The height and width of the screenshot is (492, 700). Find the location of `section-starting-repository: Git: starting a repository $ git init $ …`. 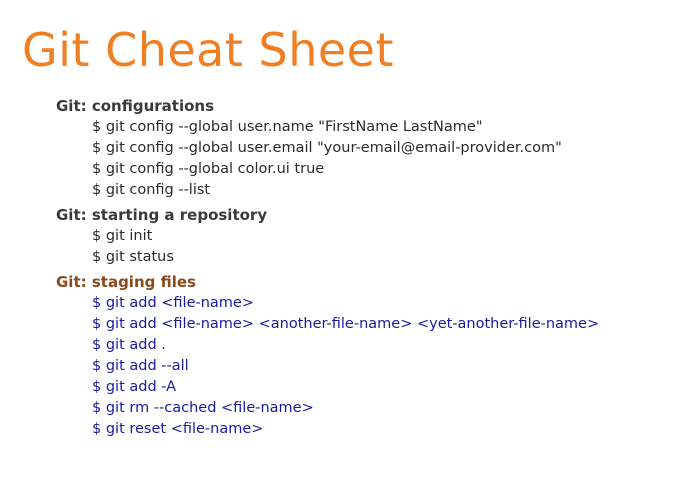

section-starting-repository: Git: starting a repository $ git init $ … is located at coordinates (376, 236).